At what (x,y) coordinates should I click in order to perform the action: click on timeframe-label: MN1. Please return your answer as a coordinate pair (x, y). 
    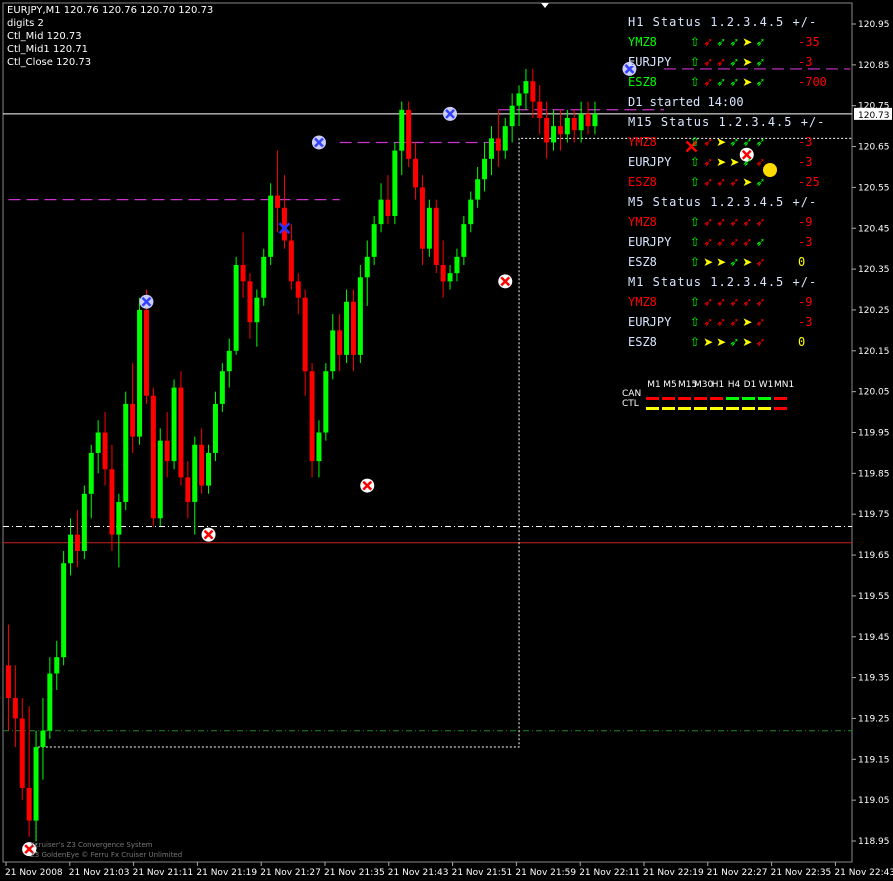
    Looking at the image, I should click on (784, 385).